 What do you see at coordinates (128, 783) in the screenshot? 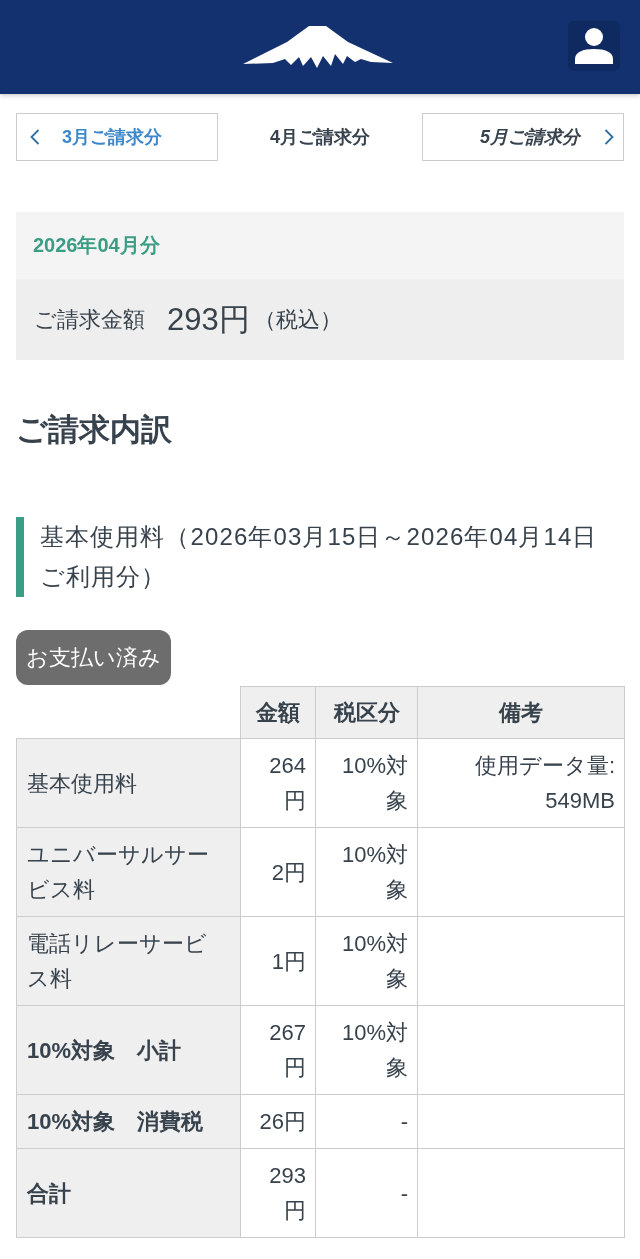
I see `row-label: 基本使用料` at bounding box center [128, 783].